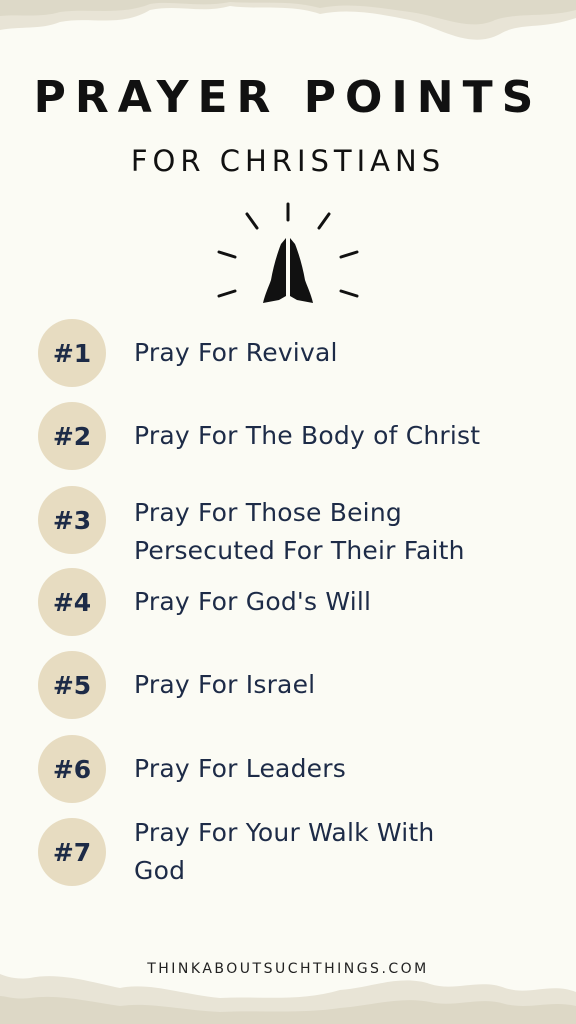  I want to click on number-badge: #5, so click(72, 685).